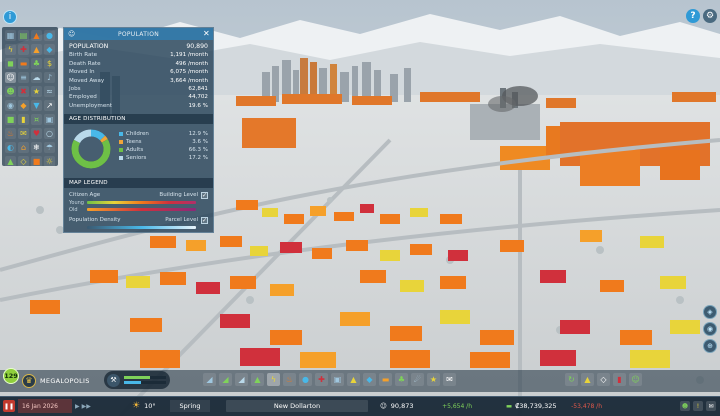  I want to click on education-tool: ▲, so click(353, 379).